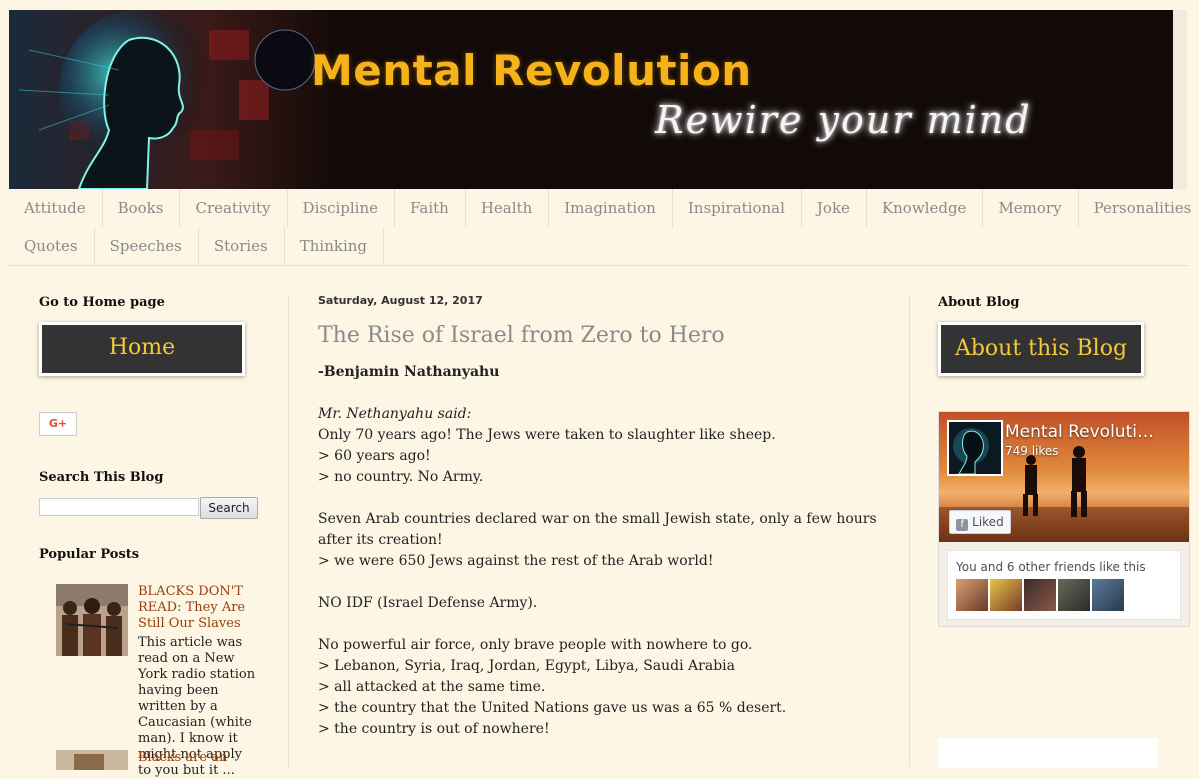 The height and width of the screenshot is (779, 1199). What do you see at coordinates (1180, 99) in the screenshot?
I see `banner-edge` at bounding box center [1180, 99].